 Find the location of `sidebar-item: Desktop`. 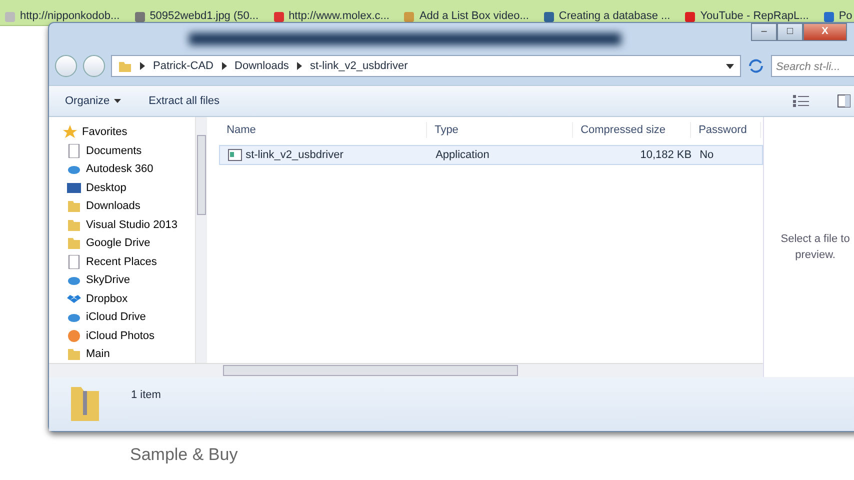

sidebar-item: Desktop is located at coordinates (96, 187).